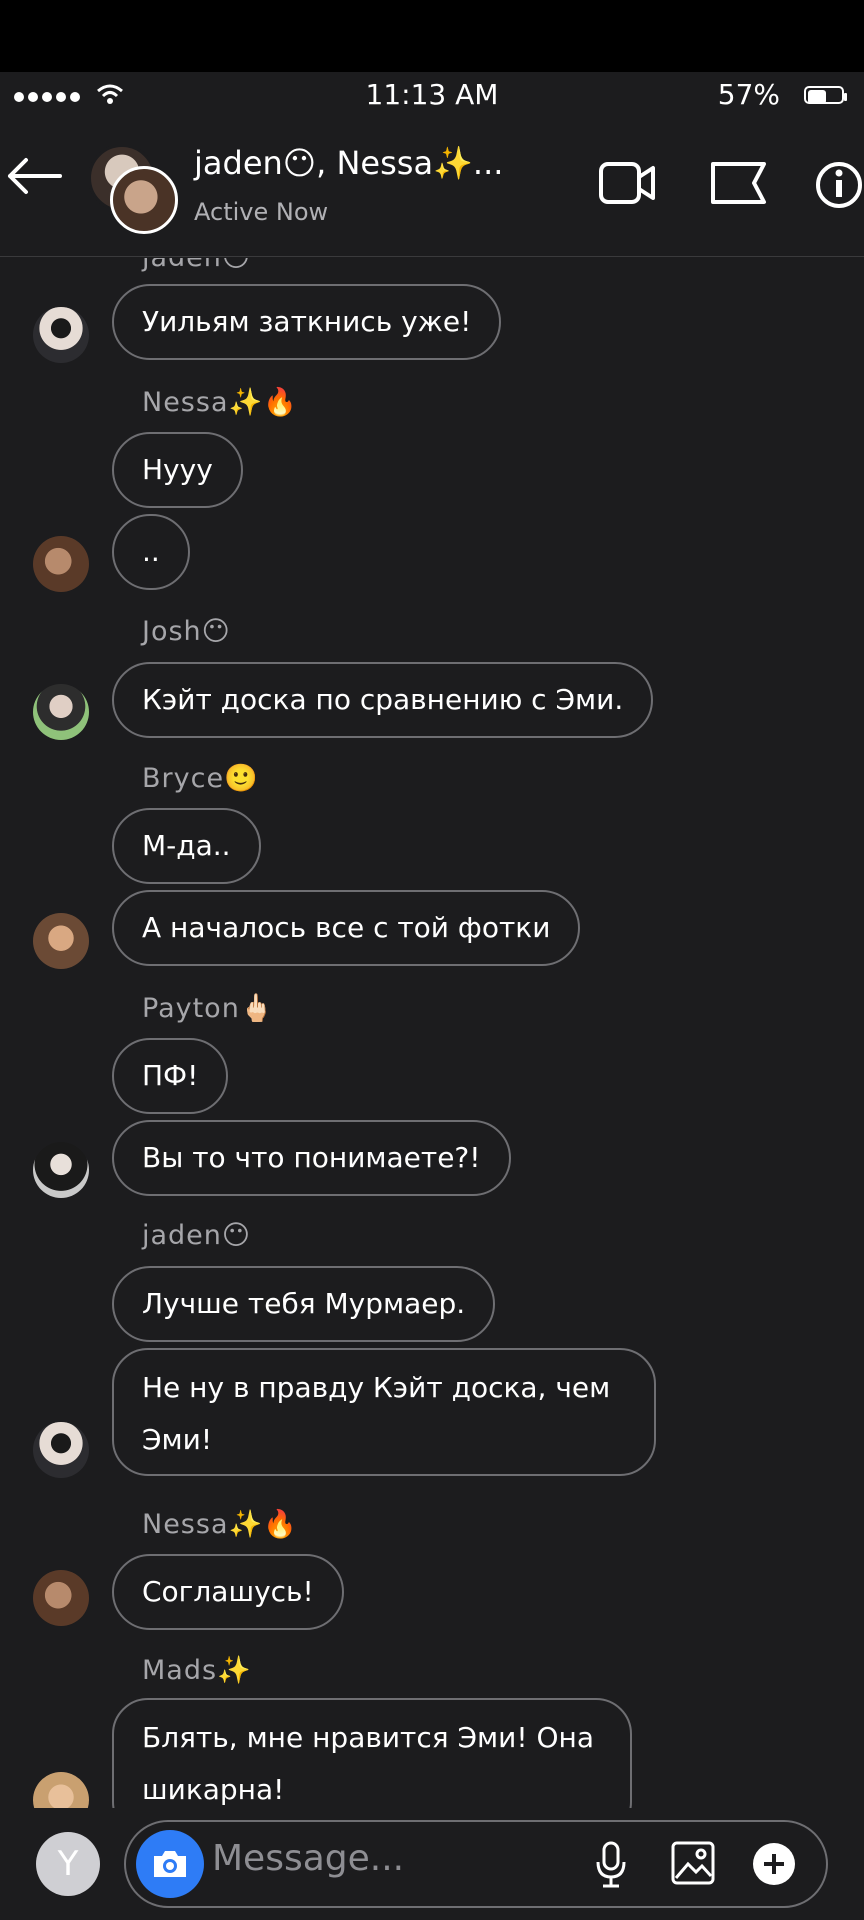  I want to click on video-call-icon, so click(627, 183).